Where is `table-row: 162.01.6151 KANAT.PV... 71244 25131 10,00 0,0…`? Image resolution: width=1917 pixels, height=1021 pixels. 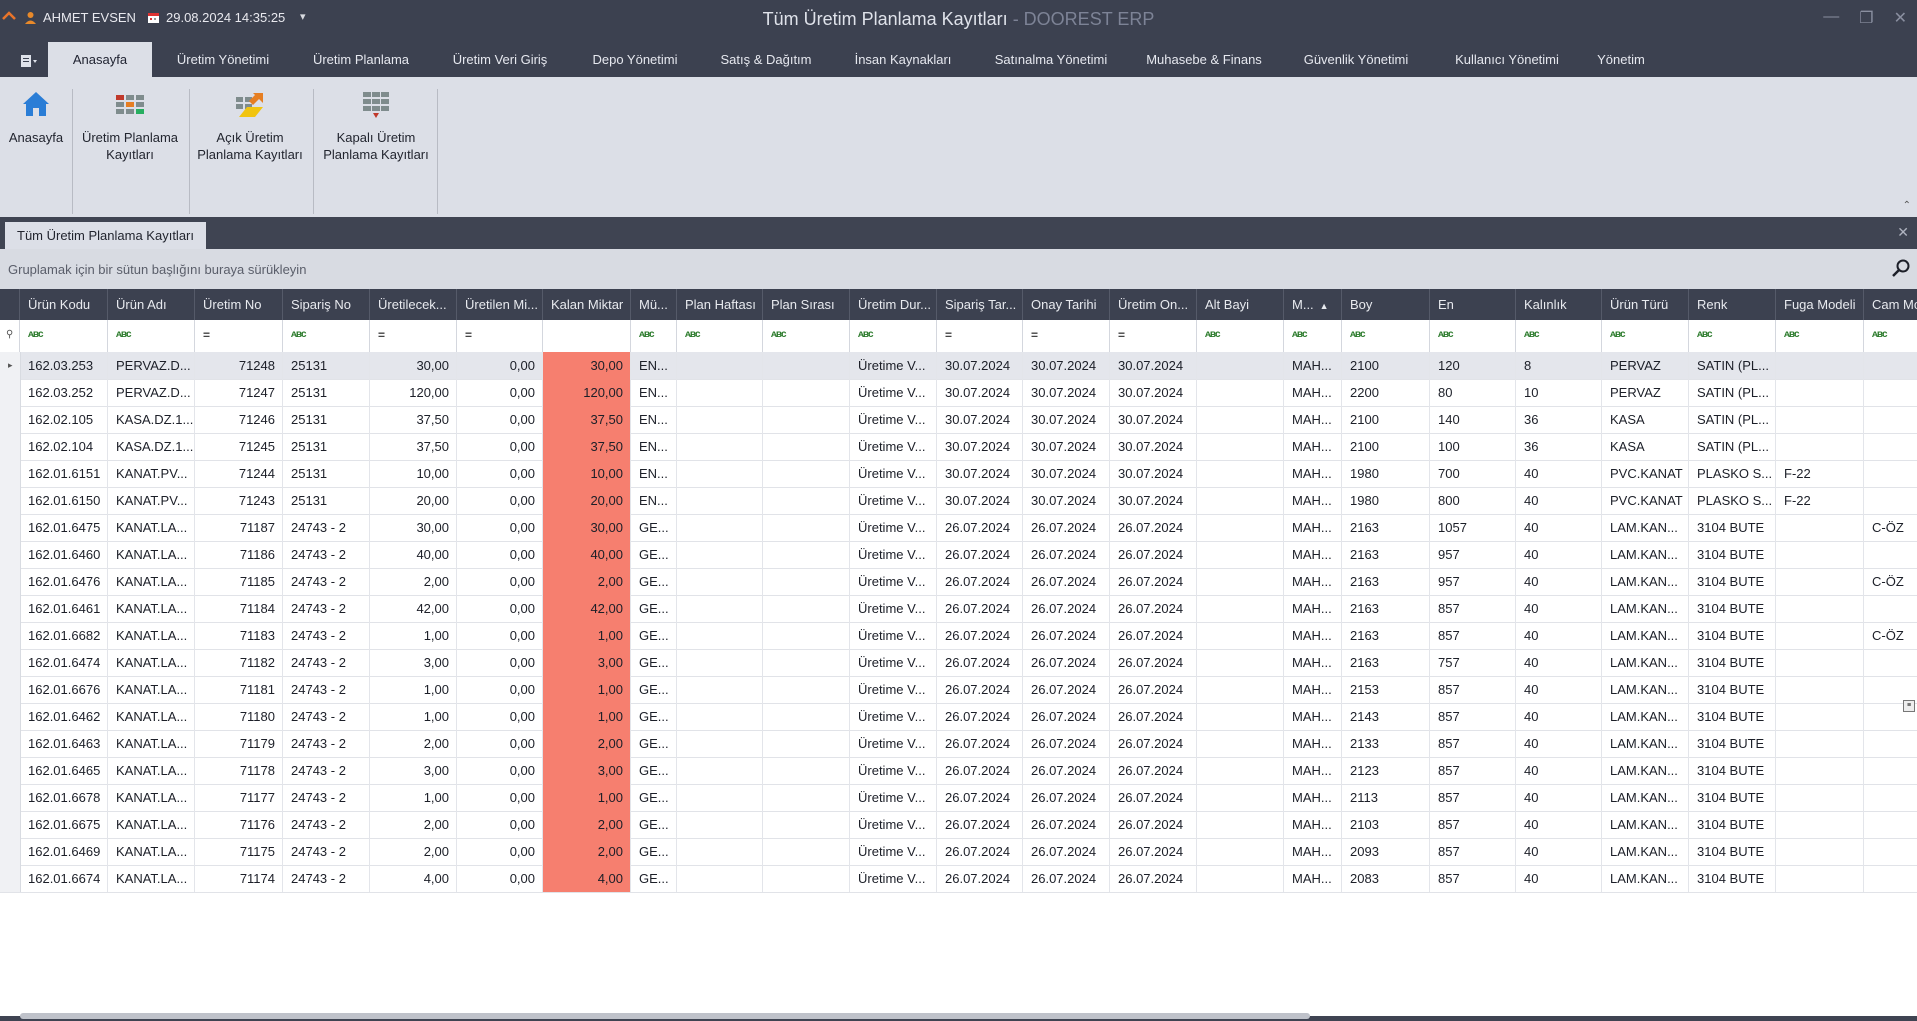 table-row: 162.01.6151 KANAT.PV... 71244 25131 10,00 0,0… is located at coordinates (958, 474).